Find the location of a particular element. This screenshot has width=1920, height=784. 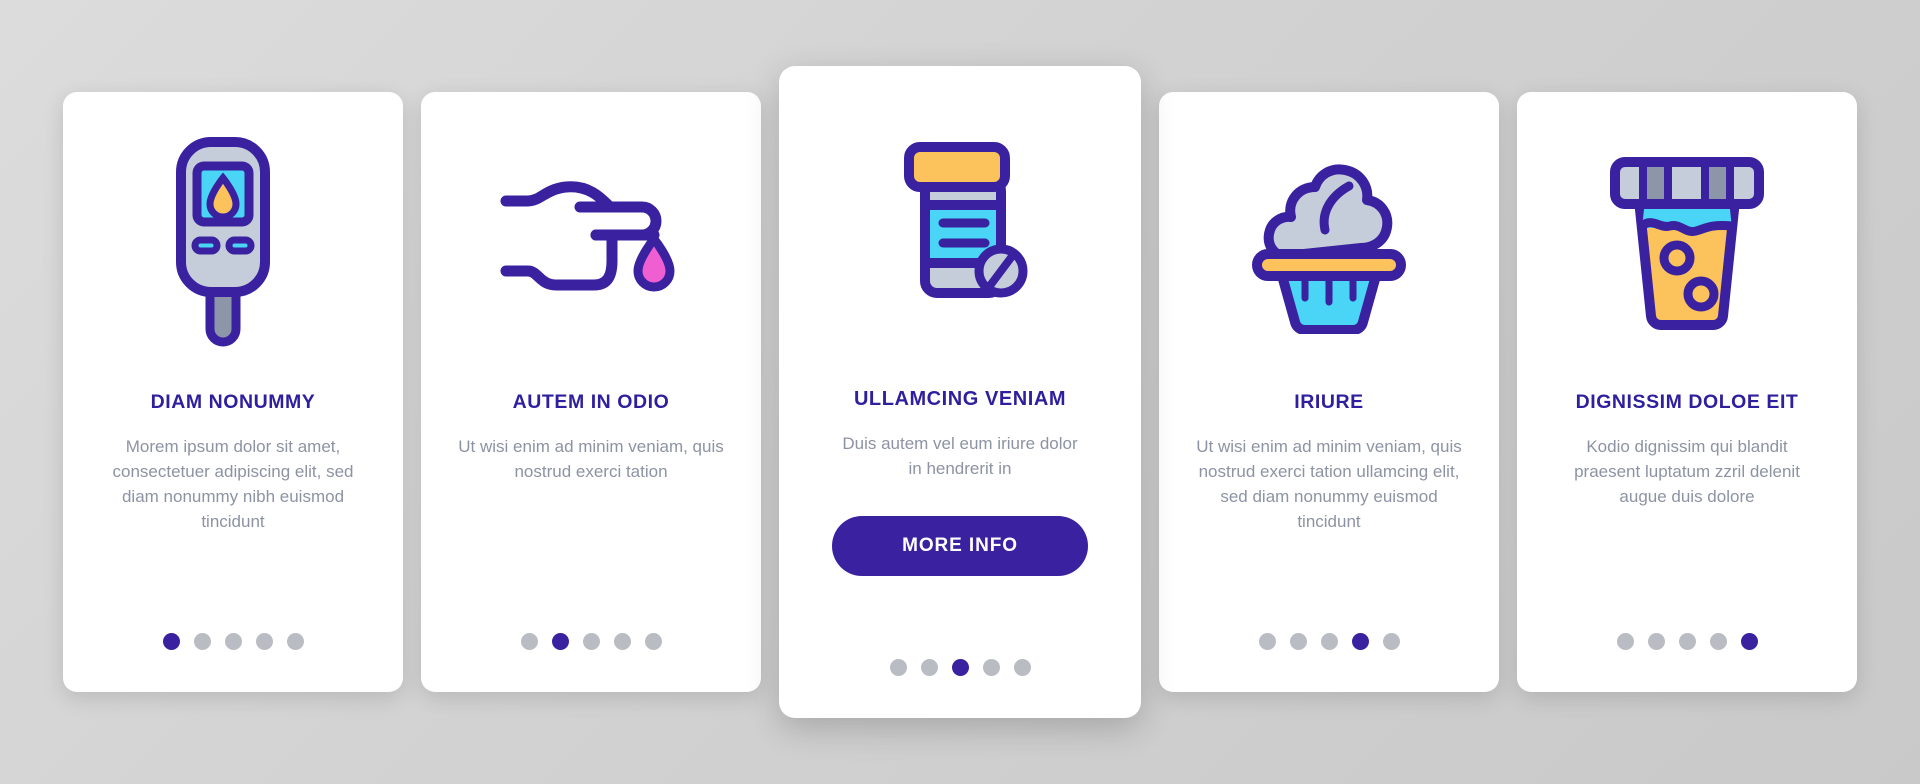

card-title: ULLAMCING VENIAM is located at coordinates (960, 399).